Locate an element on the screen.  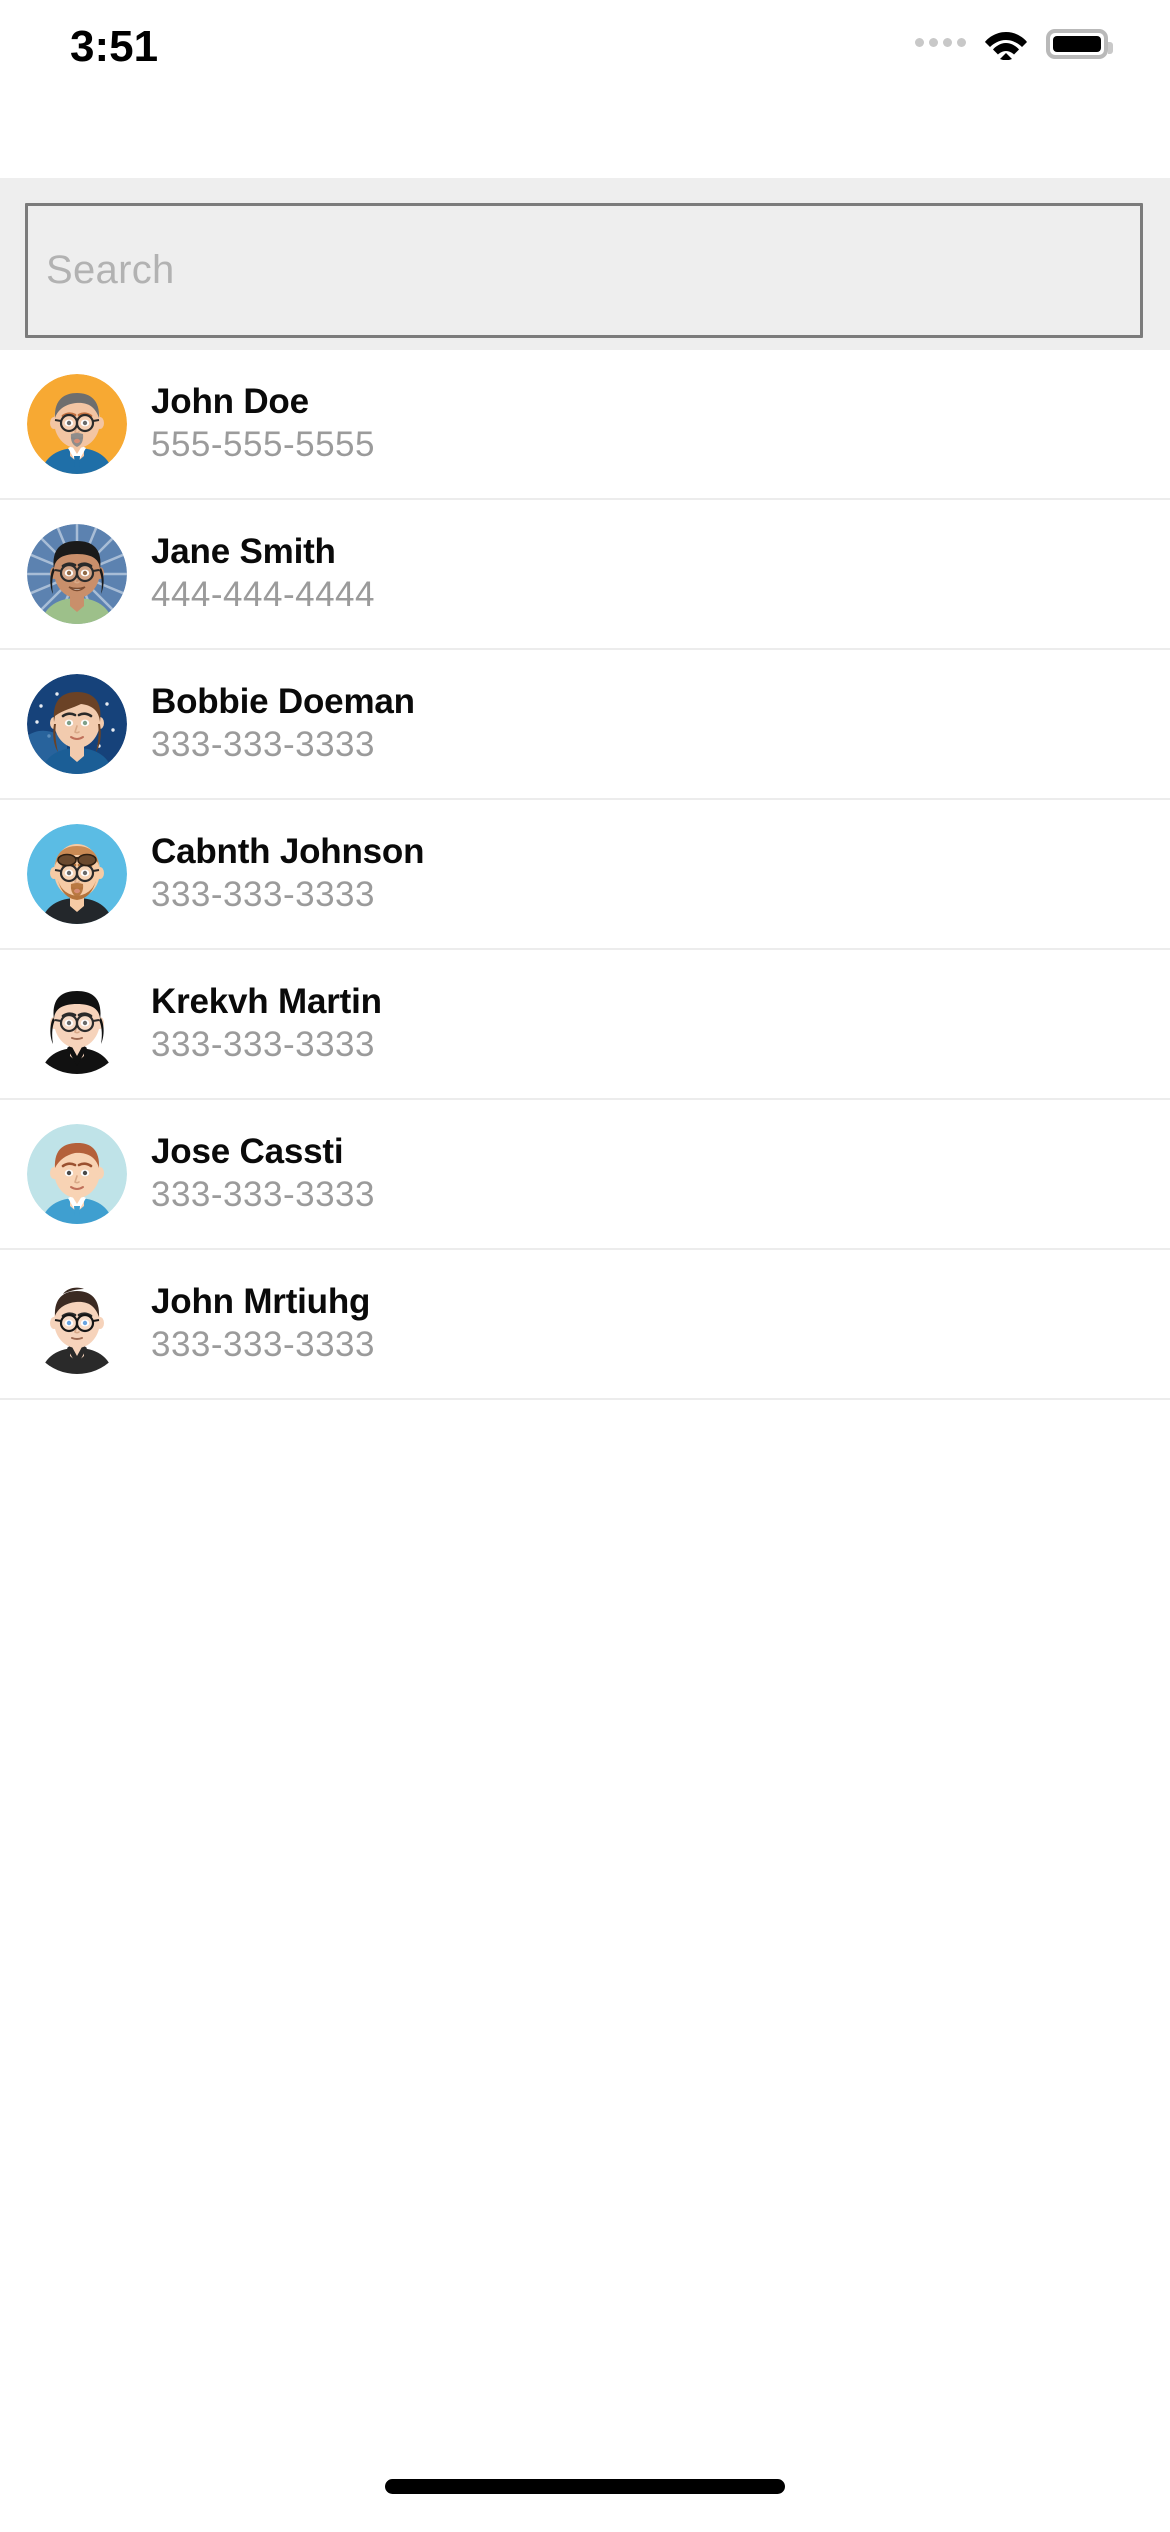
contact-name: Bobbie Doeman is located at coordinates (283, 701).